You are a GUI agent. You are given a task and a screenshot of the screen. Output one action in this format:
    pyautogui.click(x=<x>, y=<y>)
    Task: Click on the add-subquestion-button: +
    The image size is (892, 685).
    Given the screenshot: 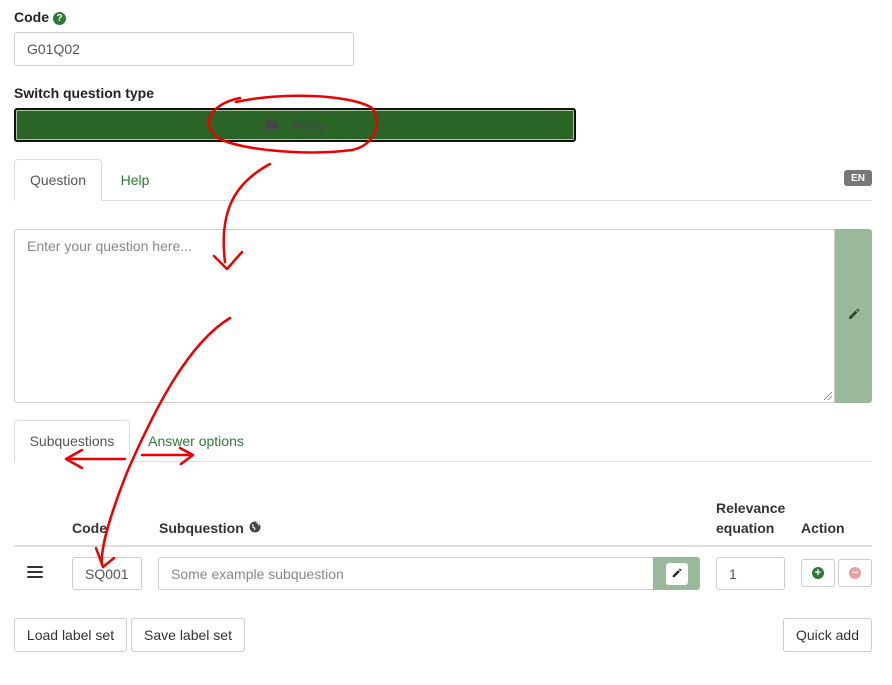 What is the action you would take?
    pyautogui.click(x=818, y=573)
    